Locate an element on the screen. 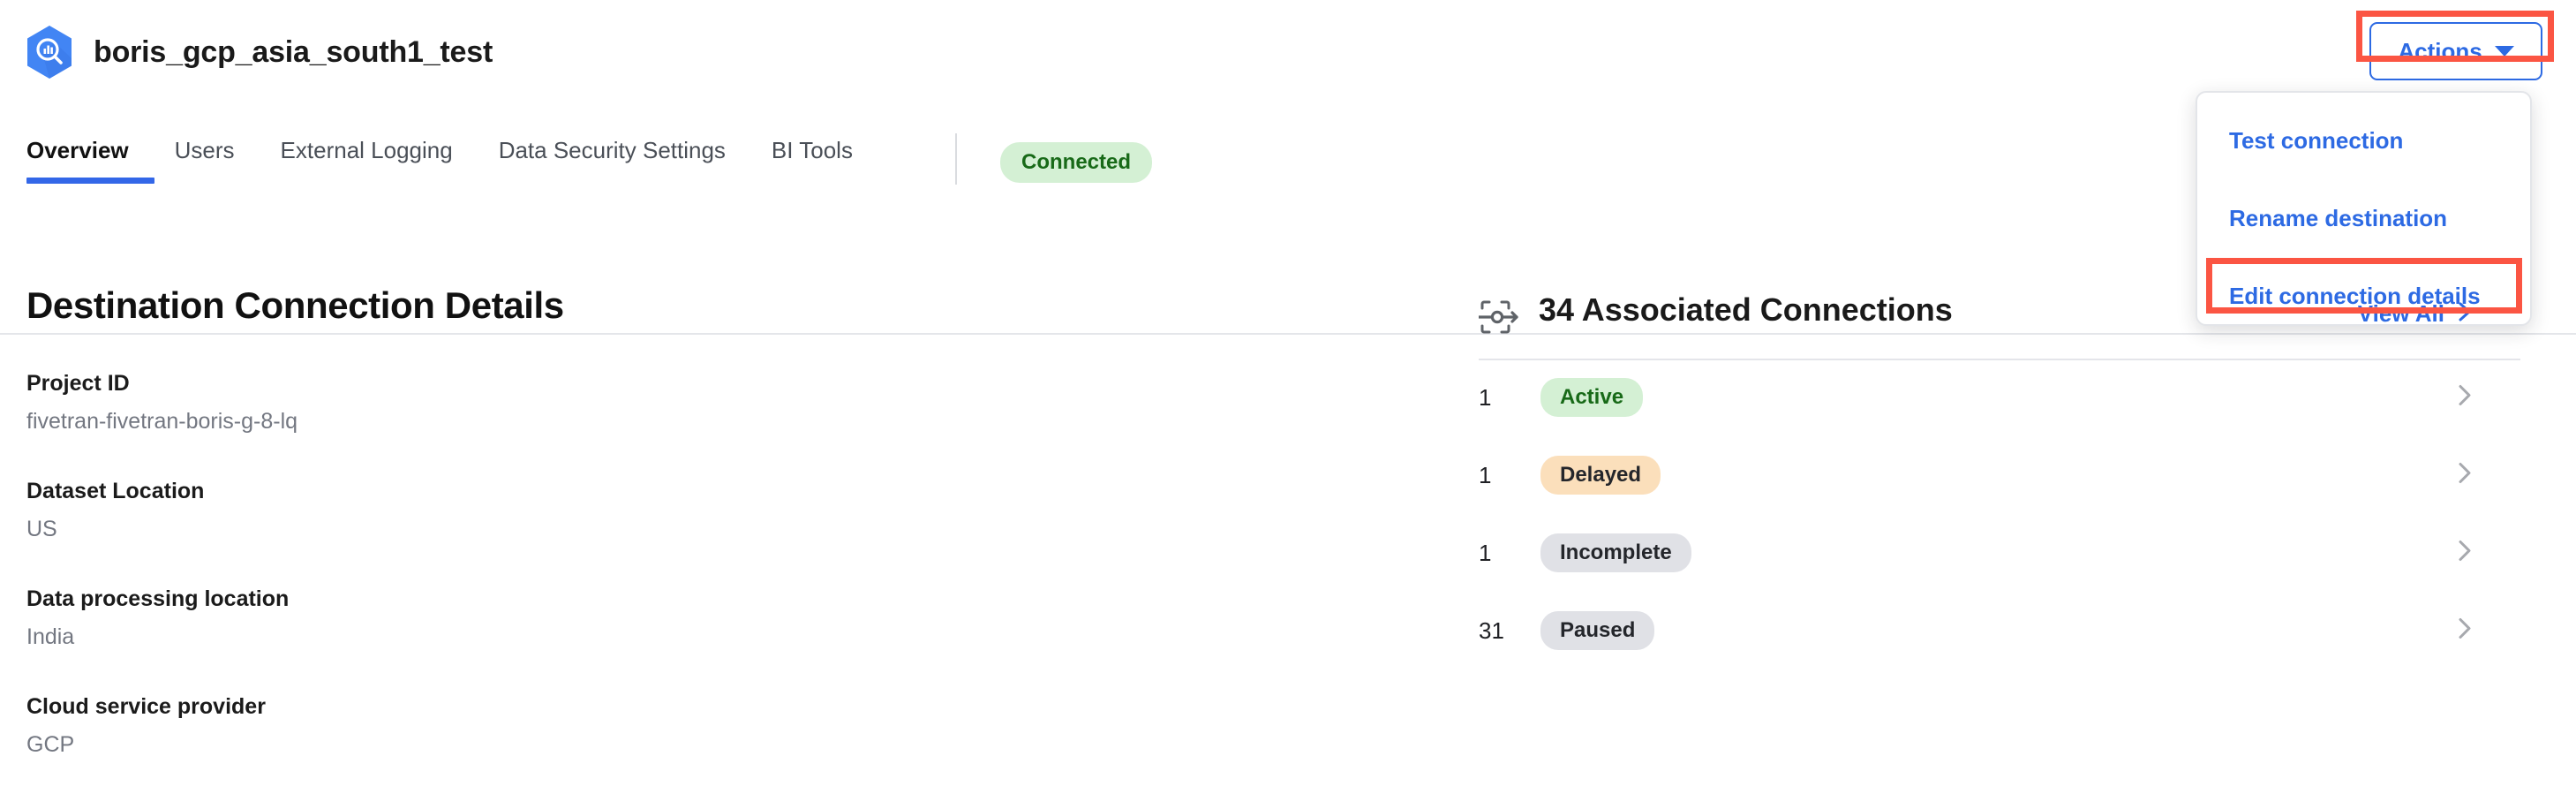 The image size is (2576, 809). view-all-link: View All is located at coordinates (2415, 314).